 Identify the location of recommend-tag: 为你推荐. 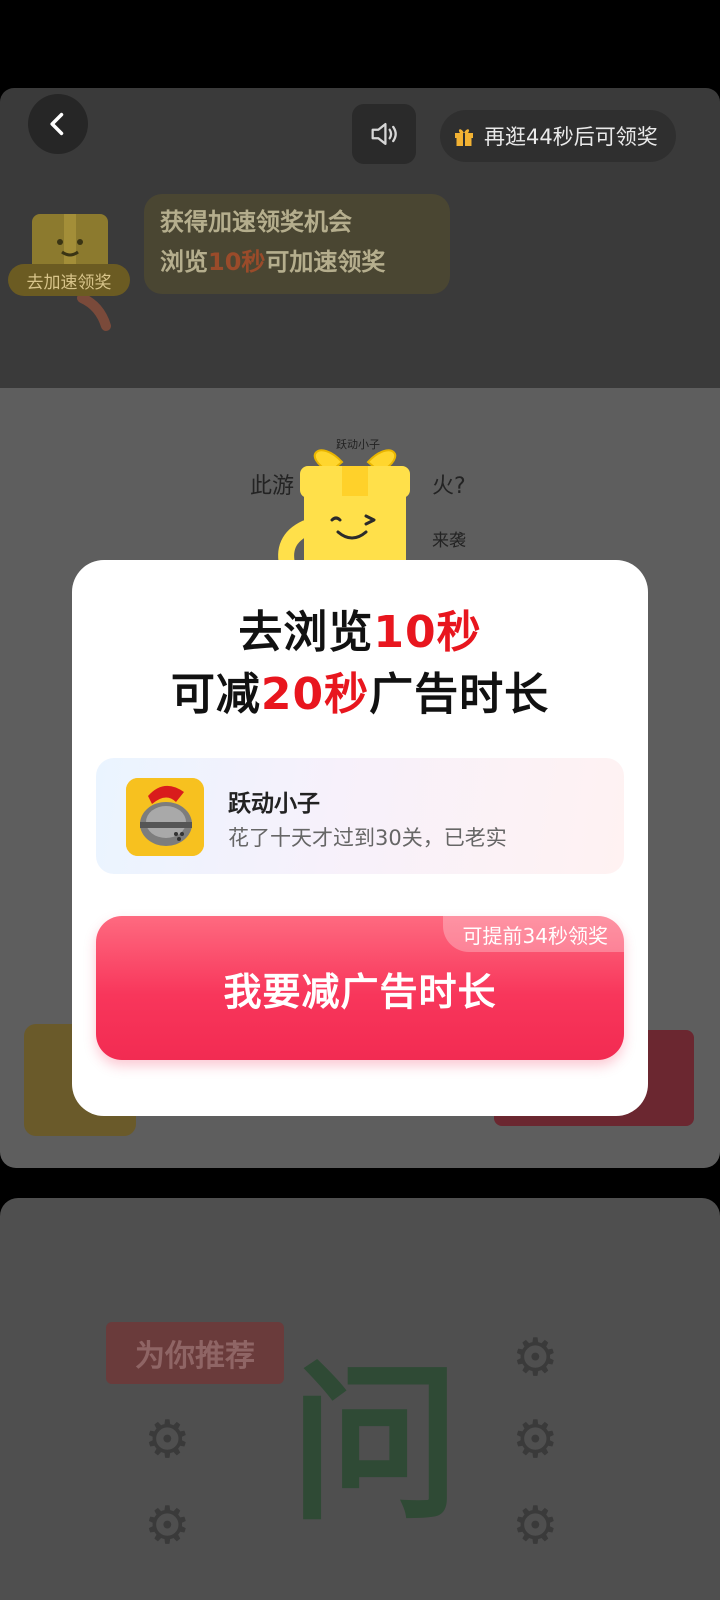
(195, 1353).